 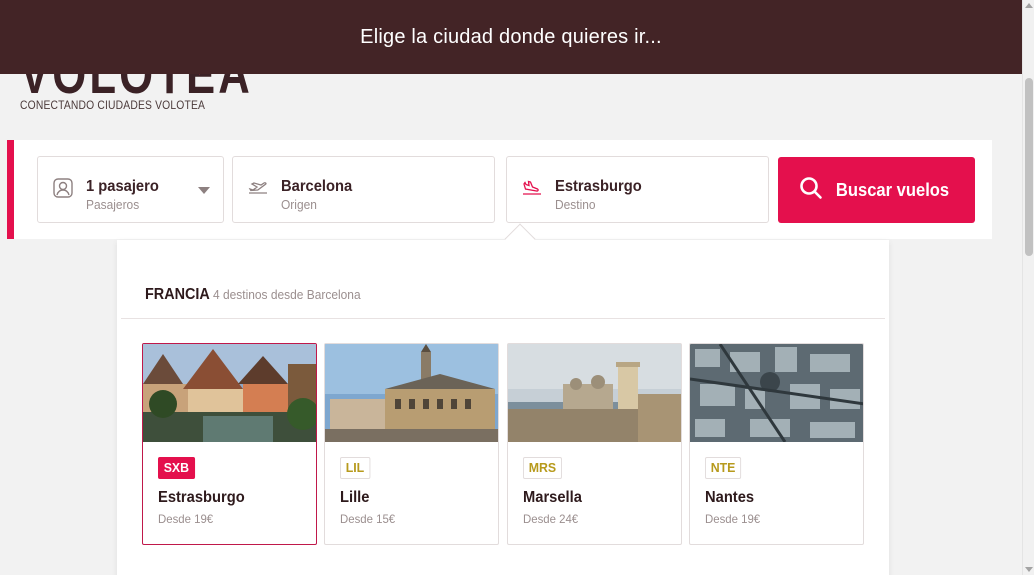 I want to click on search-flights-button: Buscar vuelos, so click(x=876, y=190).